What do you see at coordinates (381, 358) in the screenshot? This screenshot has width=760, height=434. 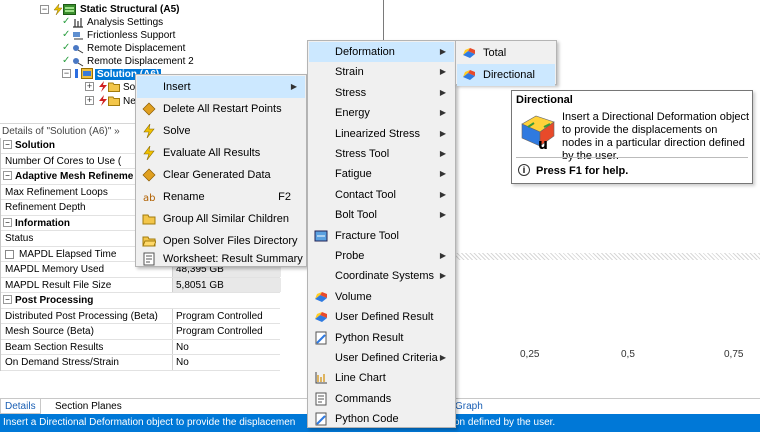 I see `menu-item-user-defined-criteria: User Defined Criteria ▶` at bounding box center [381, 358].